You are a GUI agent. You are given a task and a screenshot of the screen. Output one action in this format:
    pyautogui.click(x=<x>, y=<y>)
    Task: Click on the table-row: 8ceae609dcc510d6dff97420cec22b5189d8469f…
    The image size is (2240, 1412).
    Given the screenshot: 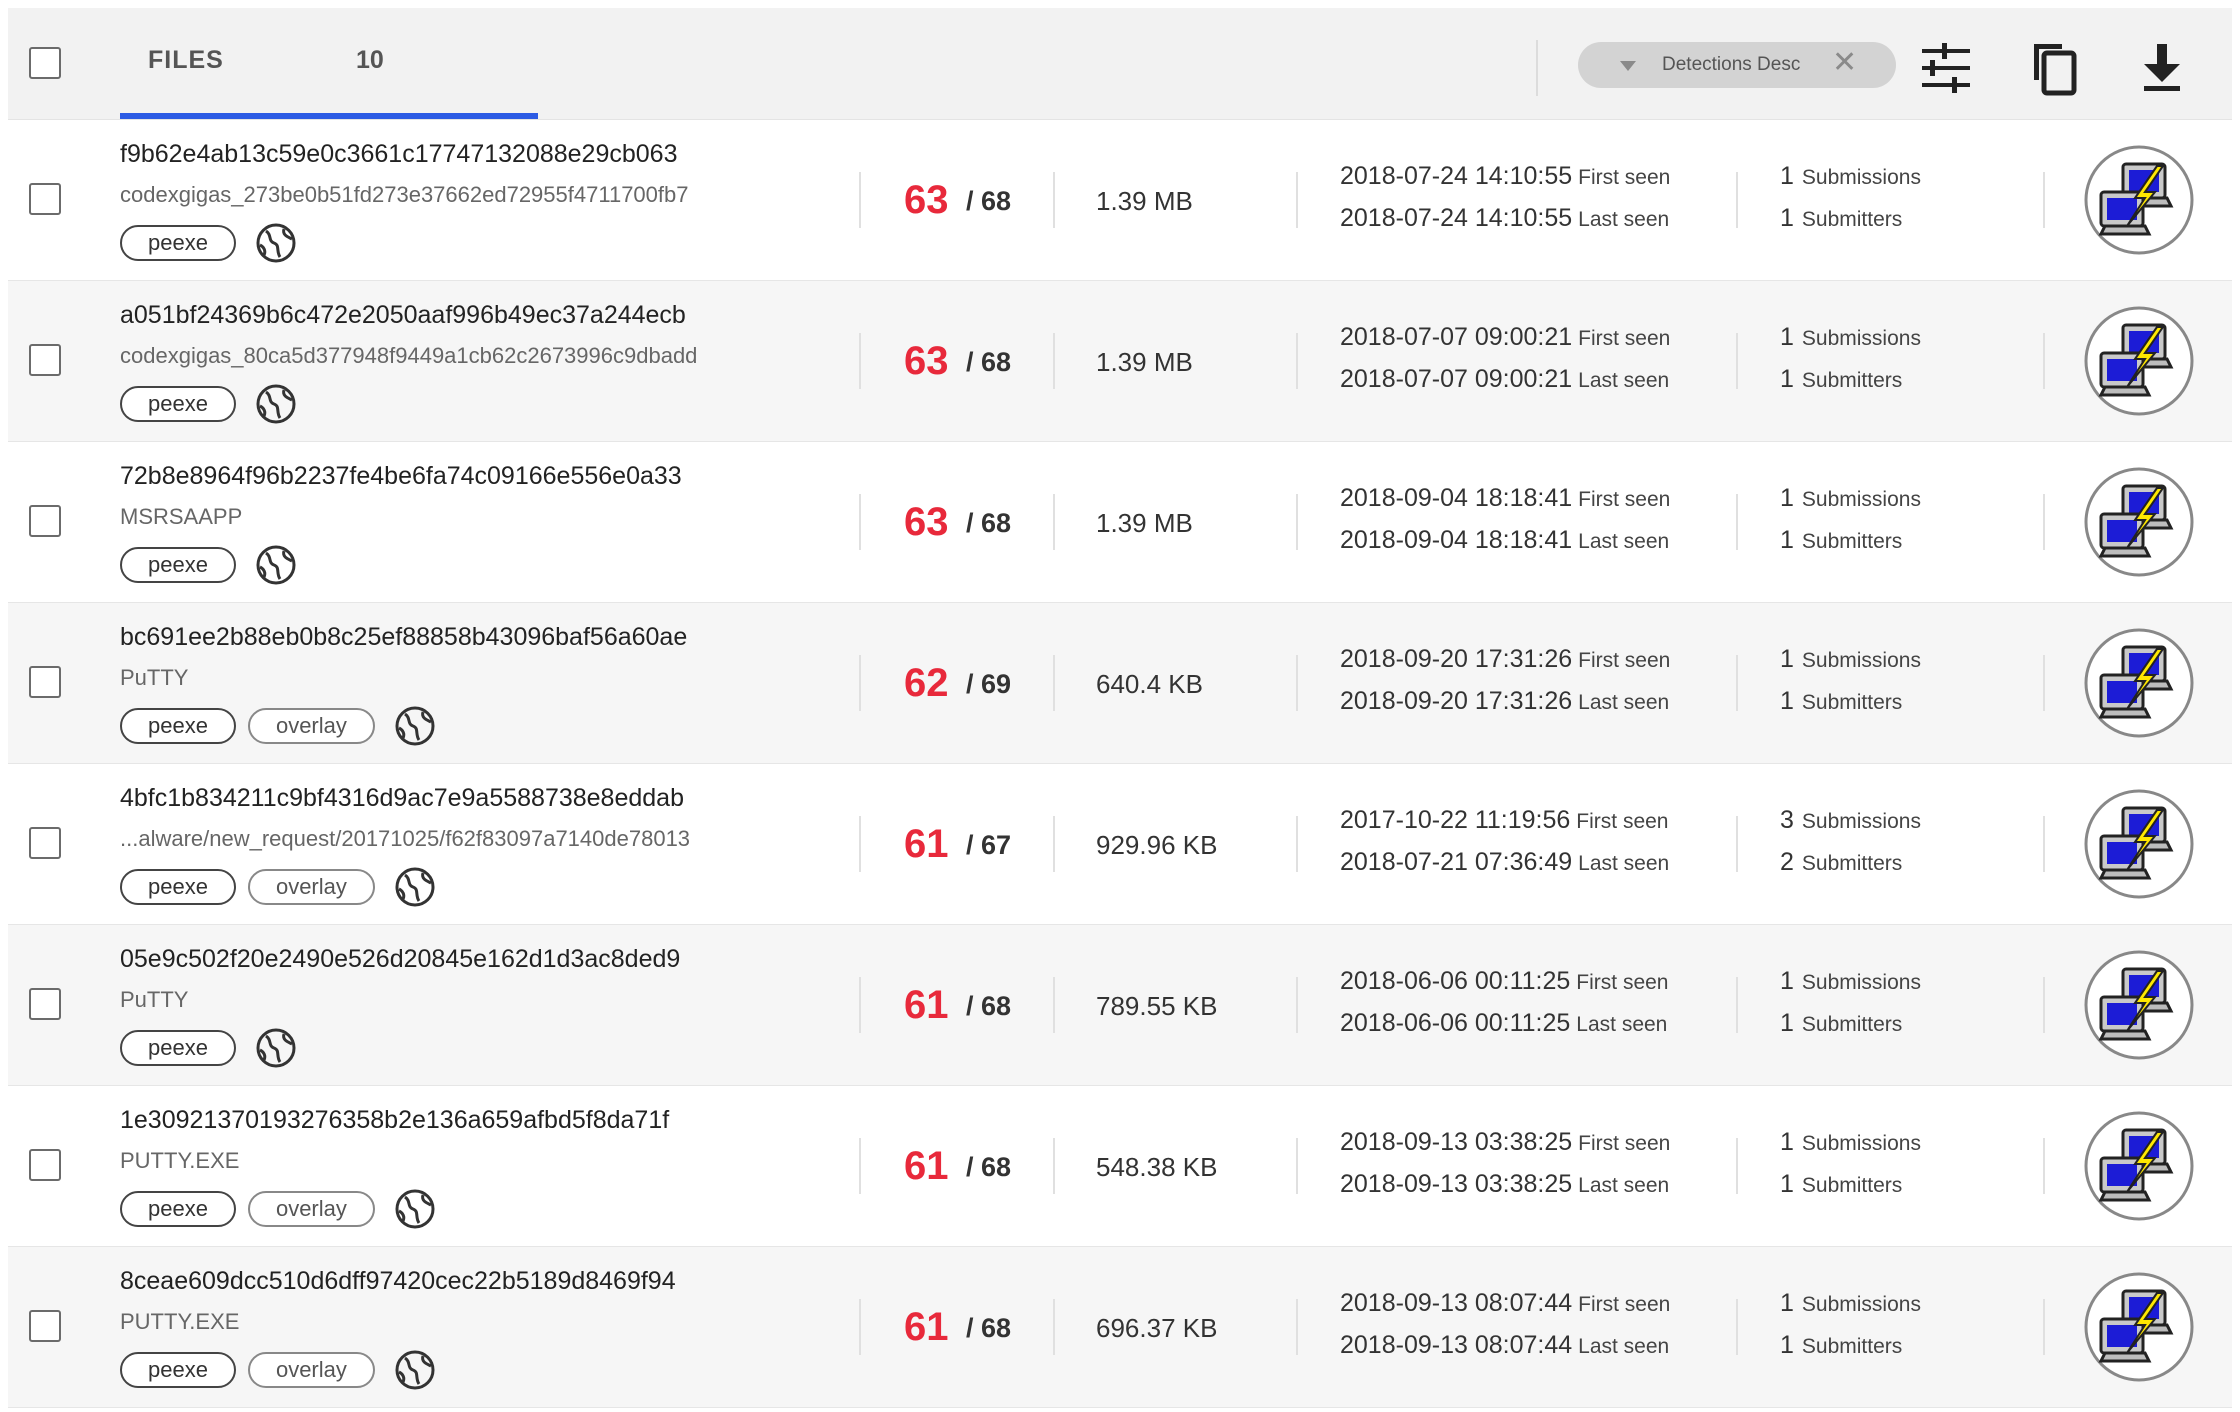 What is the action you would take?
    pyautogui.click(x=1120, y=1327)
    